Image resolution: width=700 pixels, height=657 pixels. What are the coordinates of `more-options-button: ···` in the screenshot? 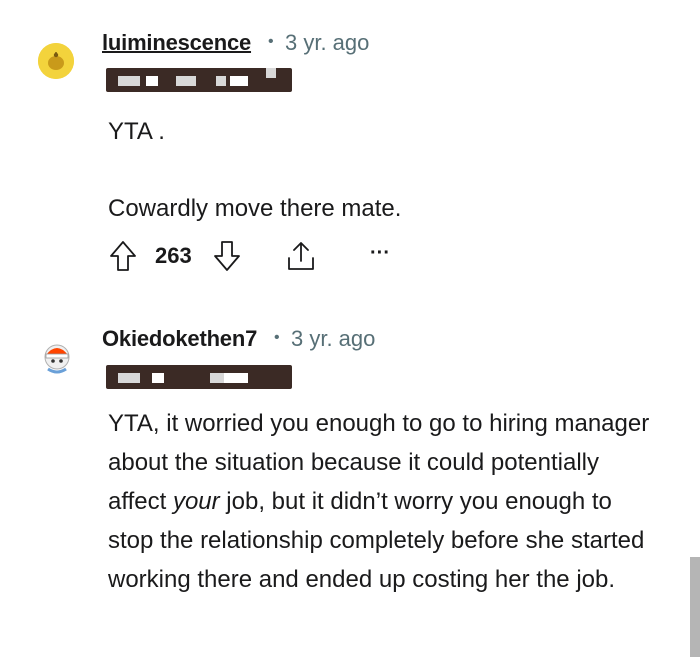 It's located at (380, 253).